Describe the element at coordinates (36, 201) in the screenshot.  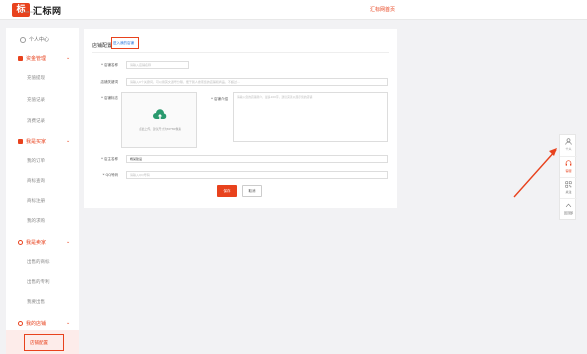
I see `sidebar-item-trademark-register: 商标注册` at that location.